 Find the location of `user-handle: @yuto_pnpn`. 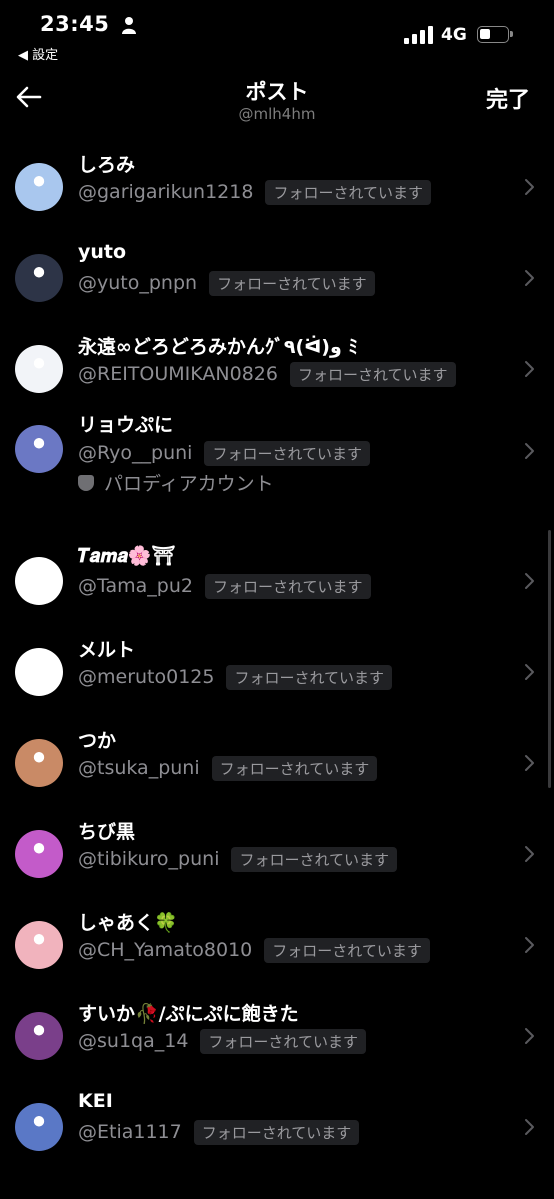

user-handle: @yuto_pnpn is located at coordinates (138, 283).